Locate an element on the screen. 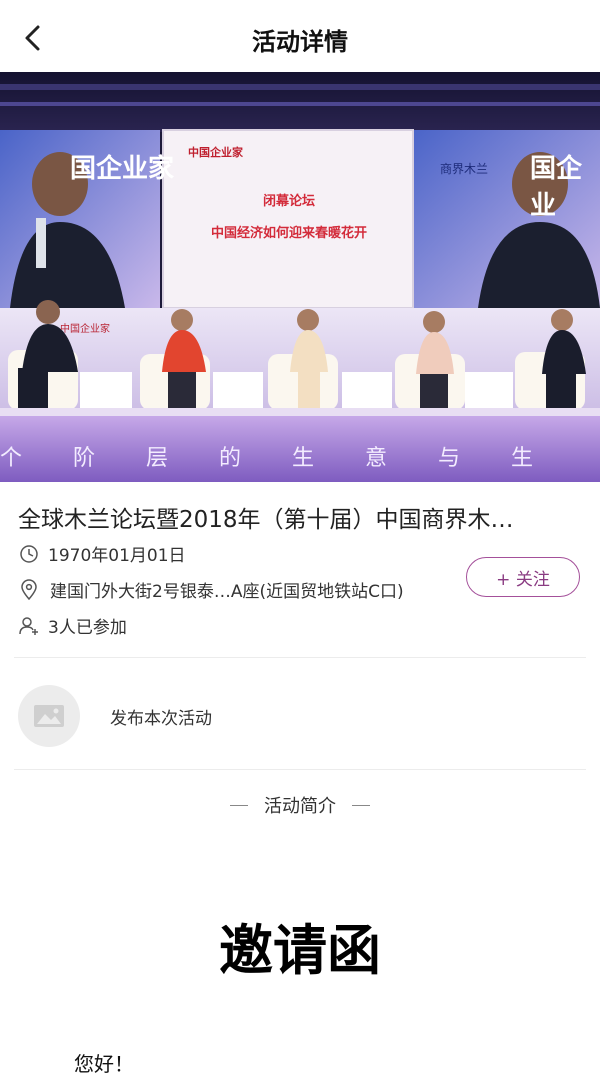 The height and width of the screenshot is (1077, 600). image-placeholder-icon is located at coordinates (49, 716).